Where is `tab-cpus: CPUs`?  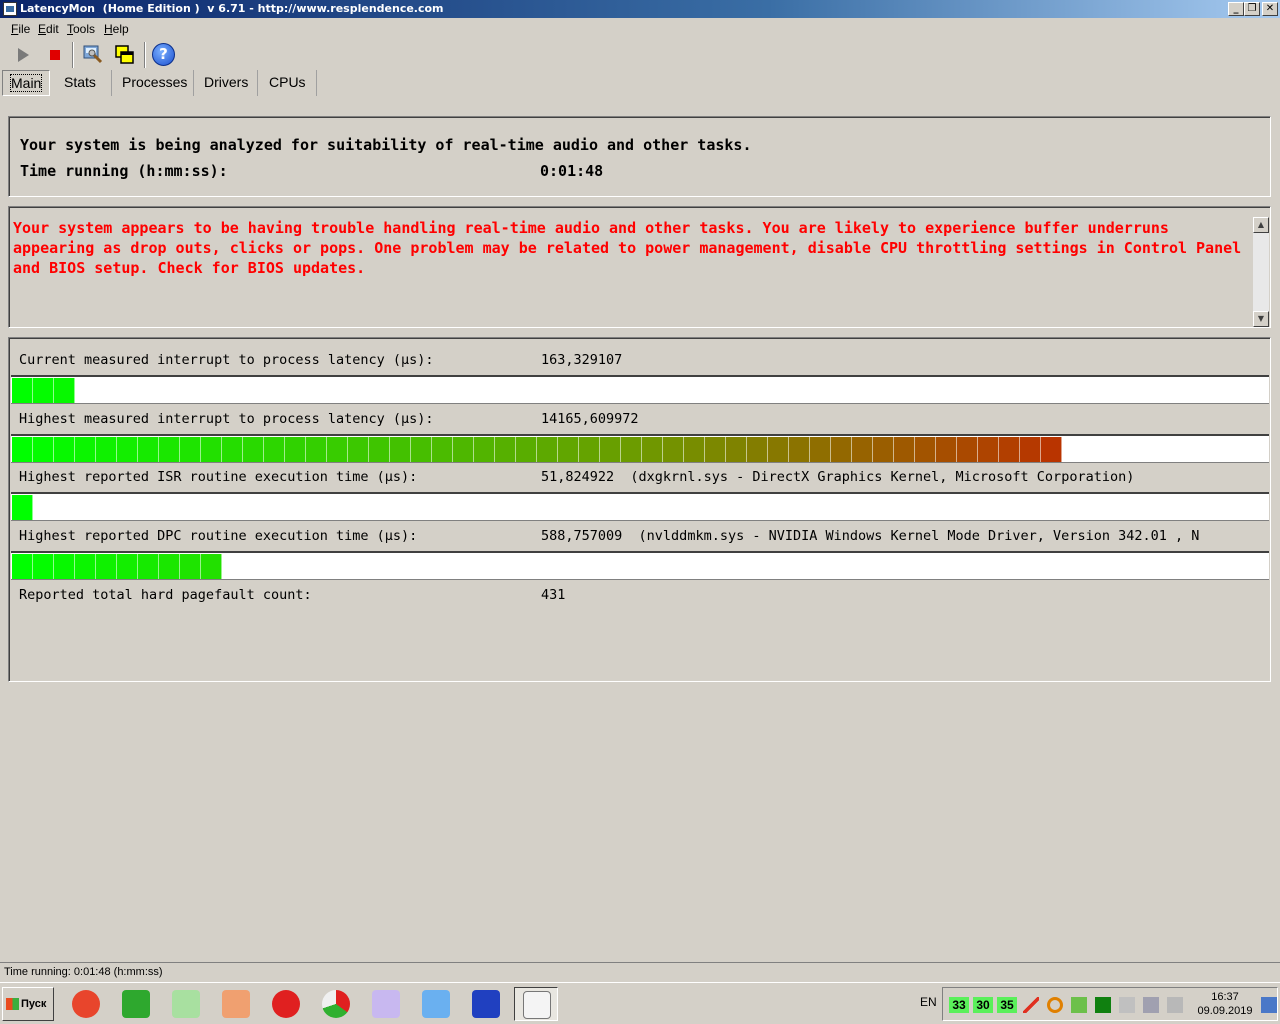 tab-cpus: CPUs is located at coordinates (289, 83).